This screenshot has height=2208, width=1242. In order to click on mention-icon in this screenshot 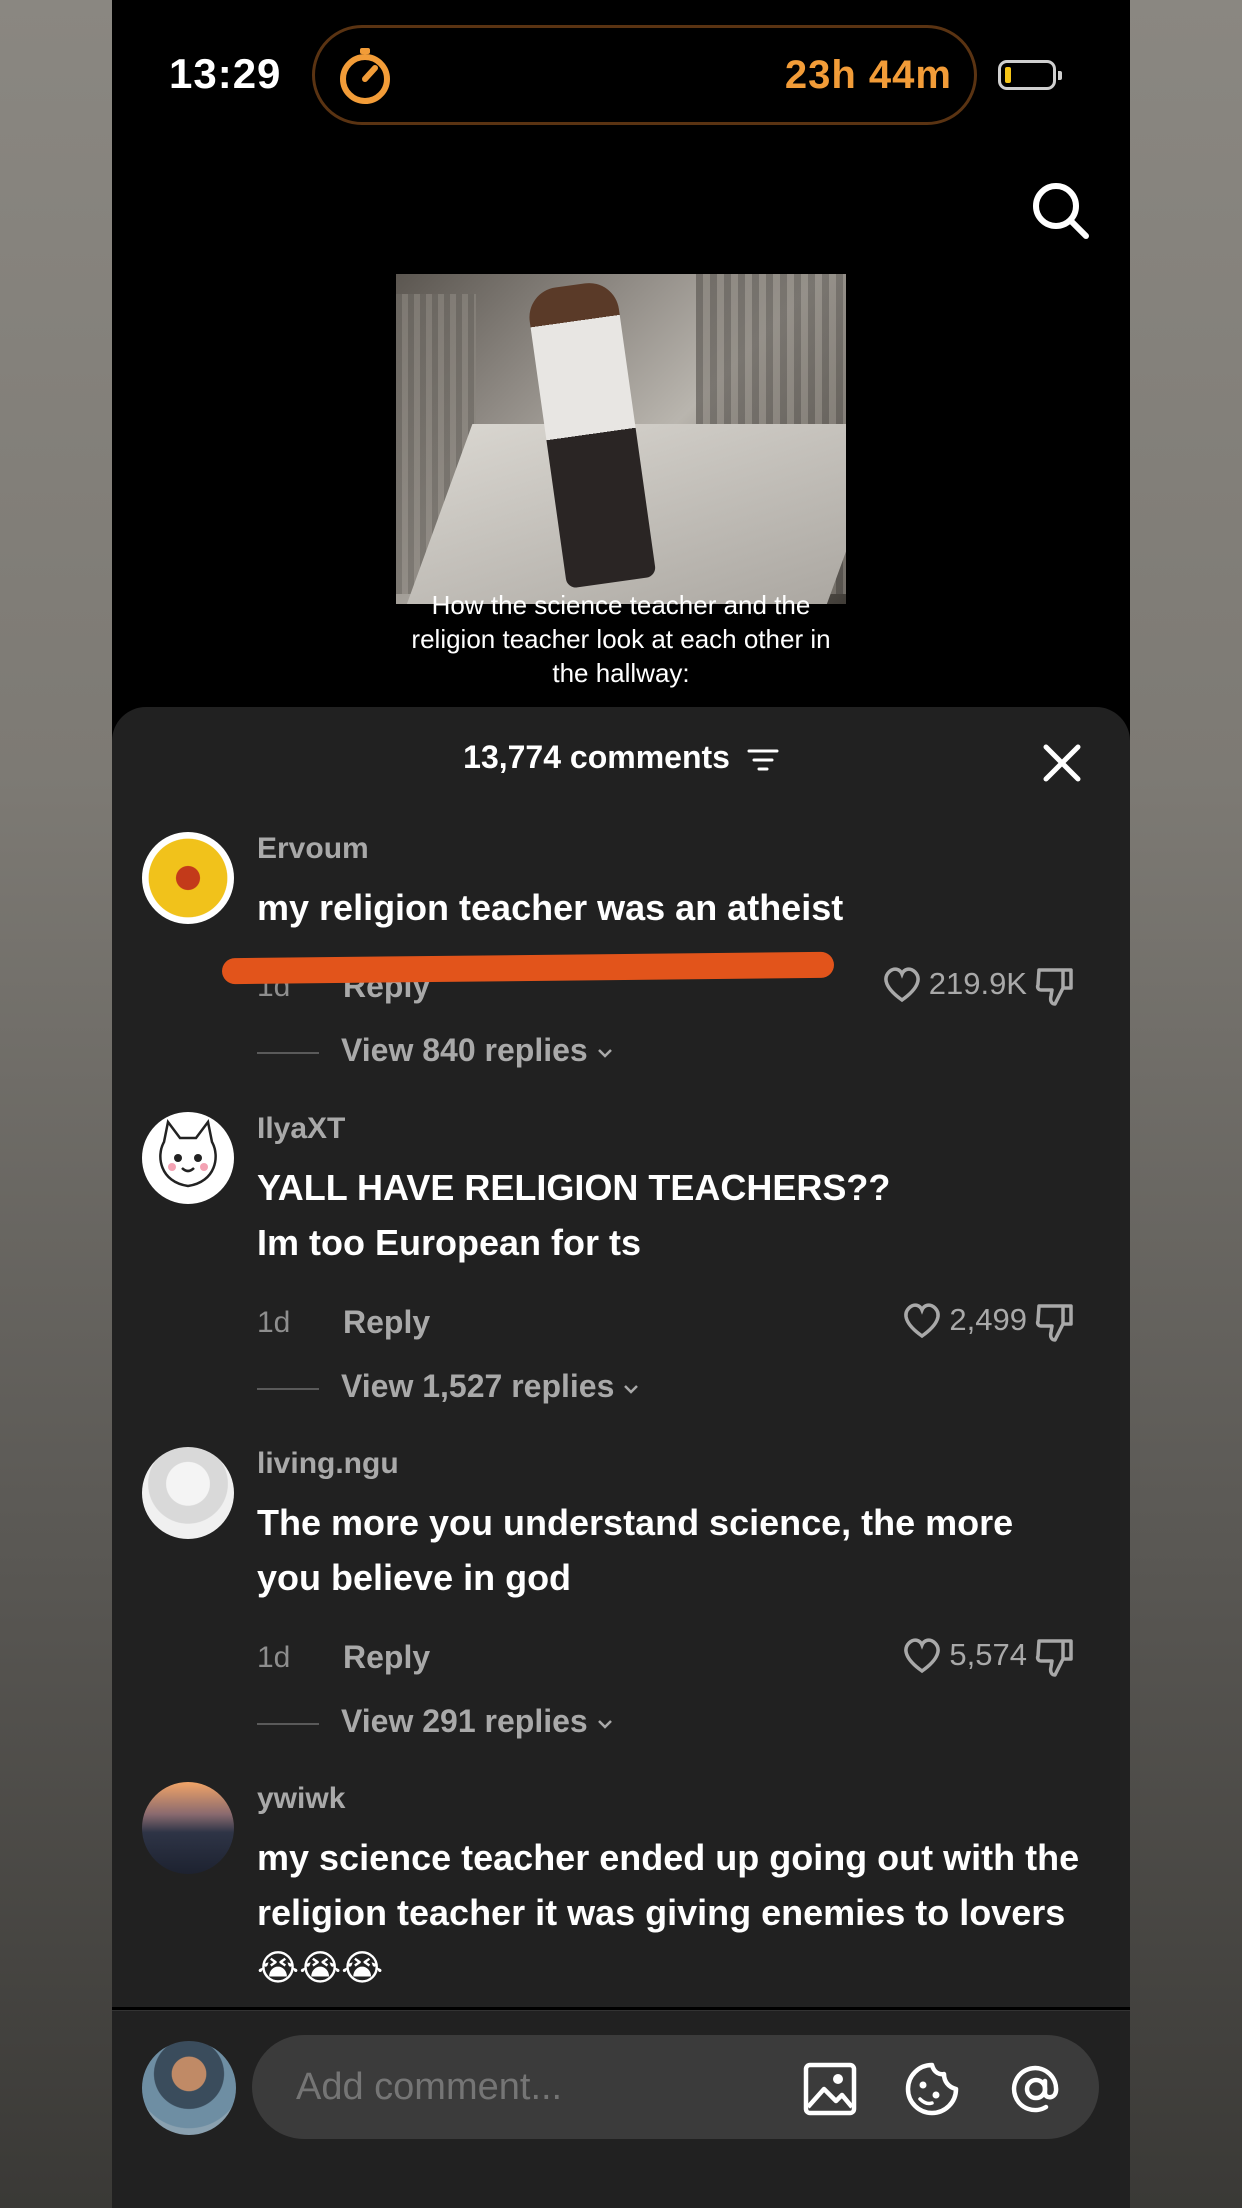, I will do `click(1036, 2089)`.